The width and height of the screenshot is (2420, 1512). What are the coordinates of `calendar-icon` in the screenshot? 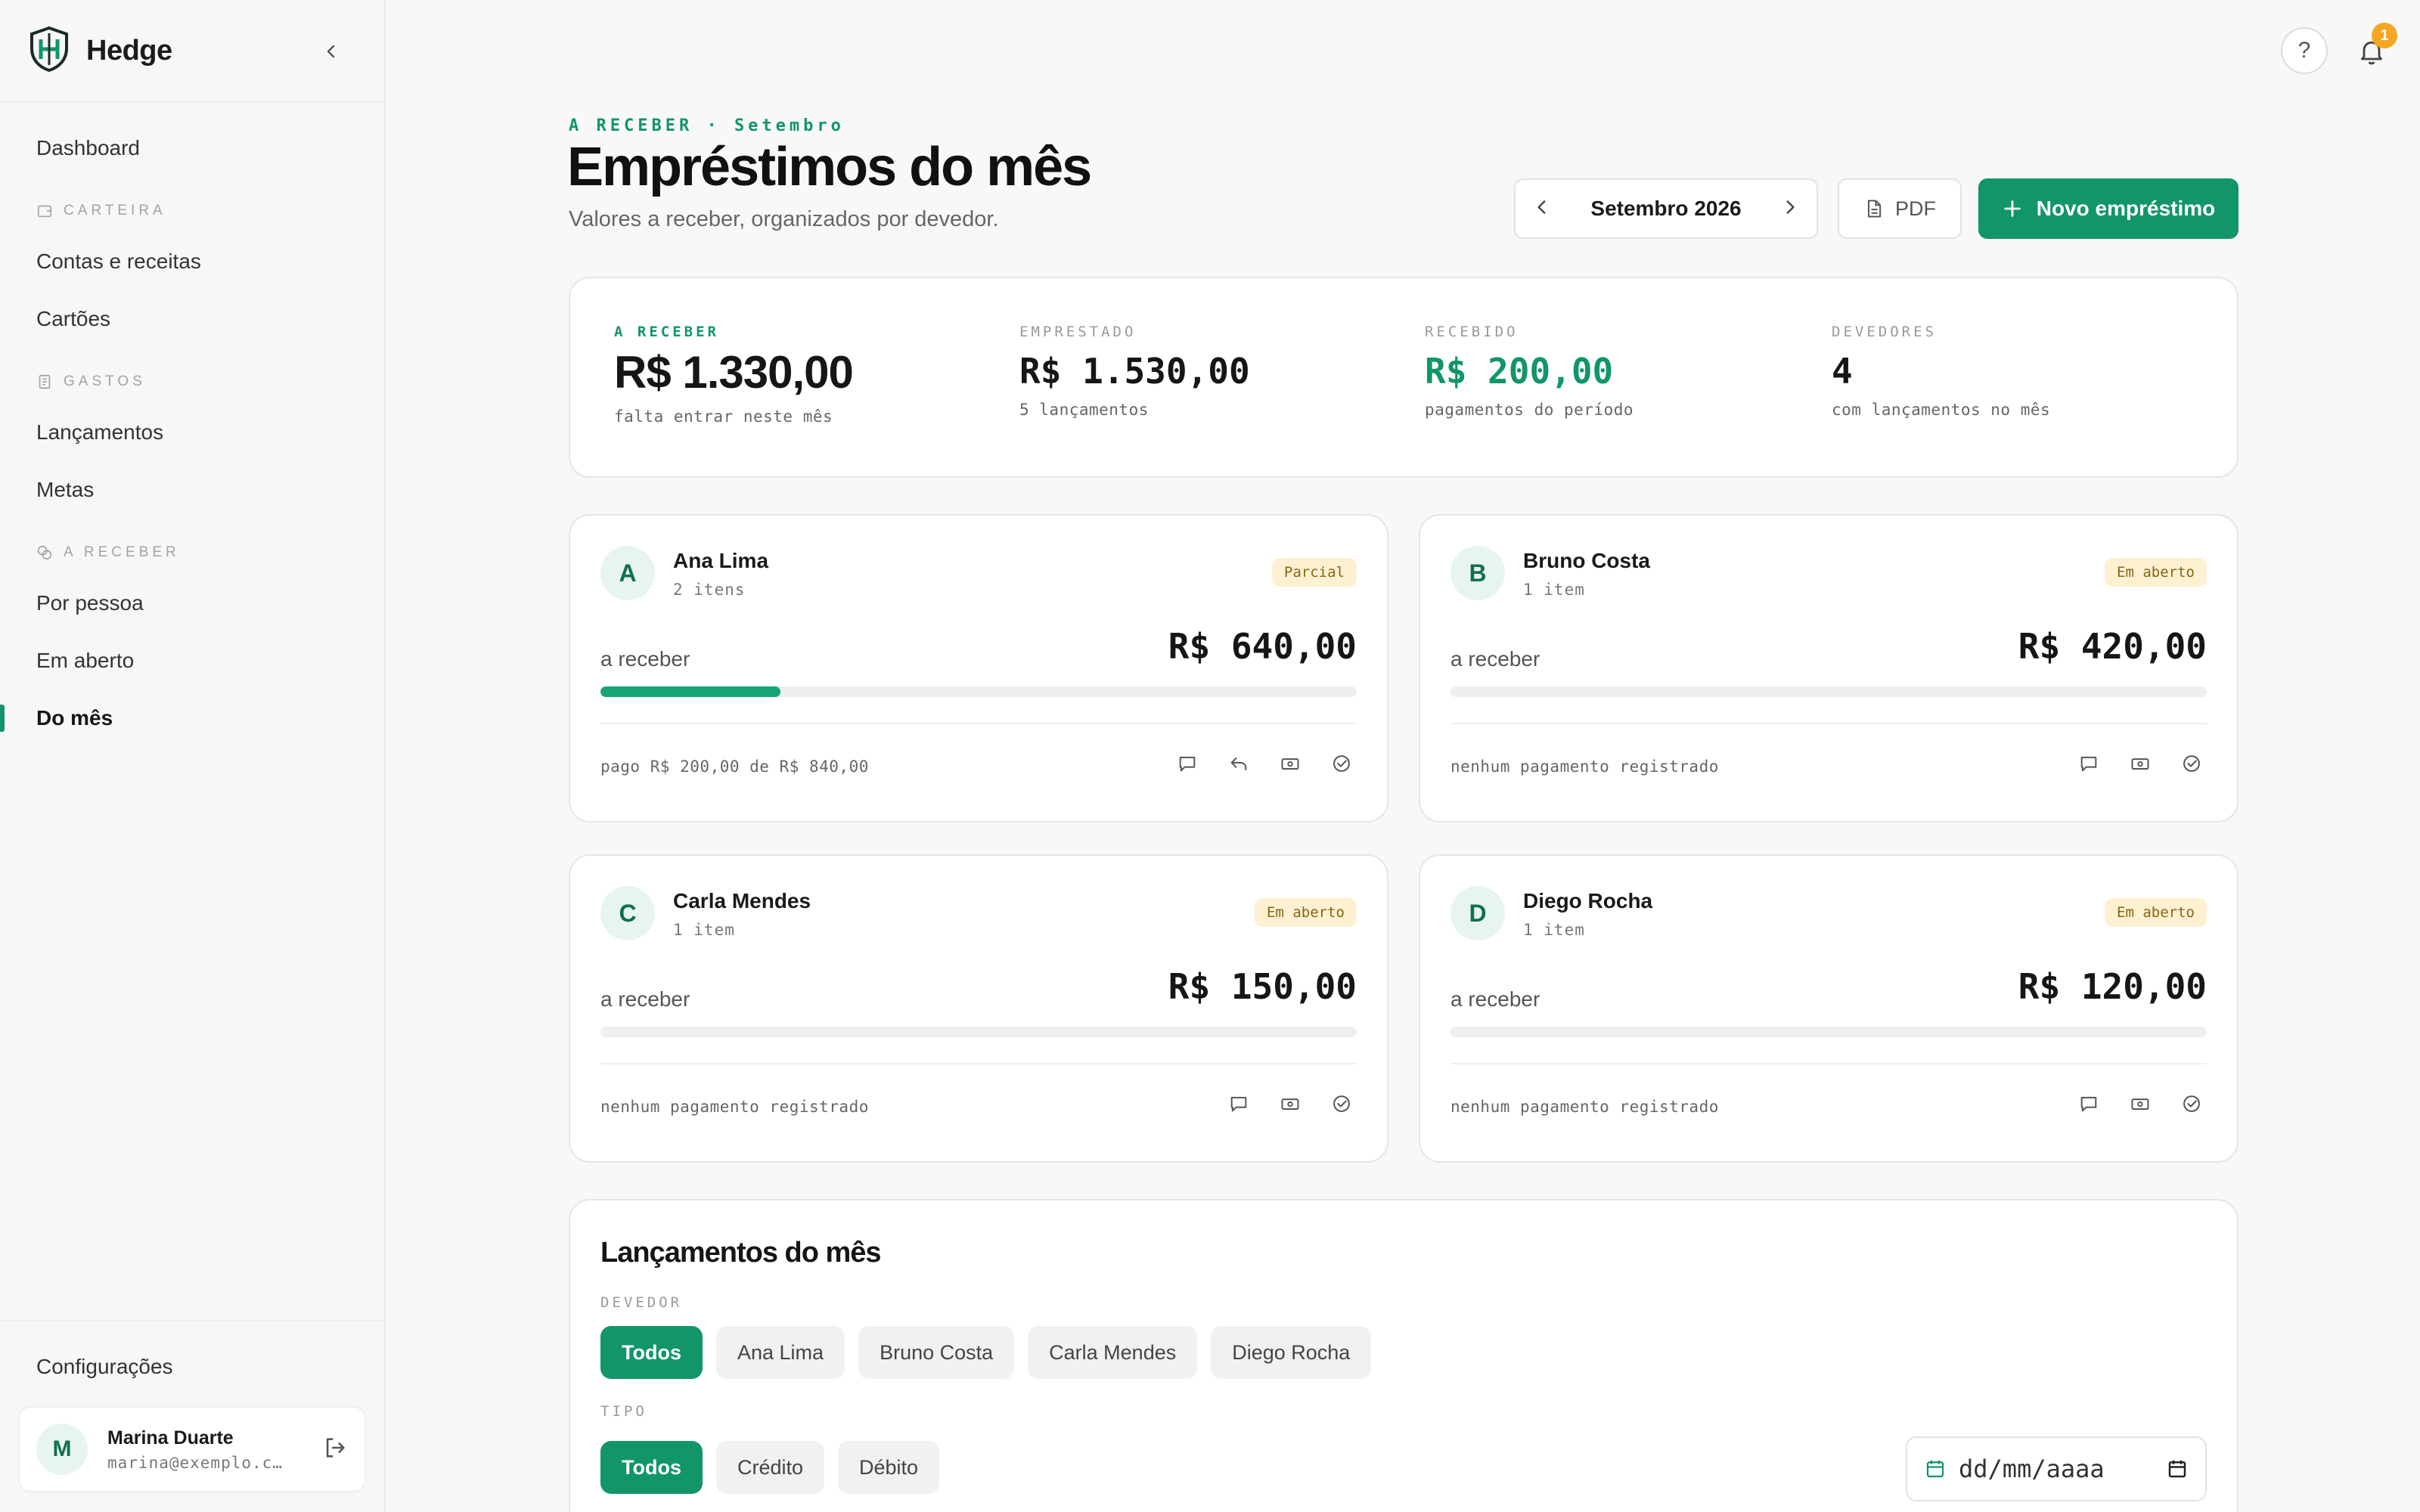 It's located at (1935, 1469).